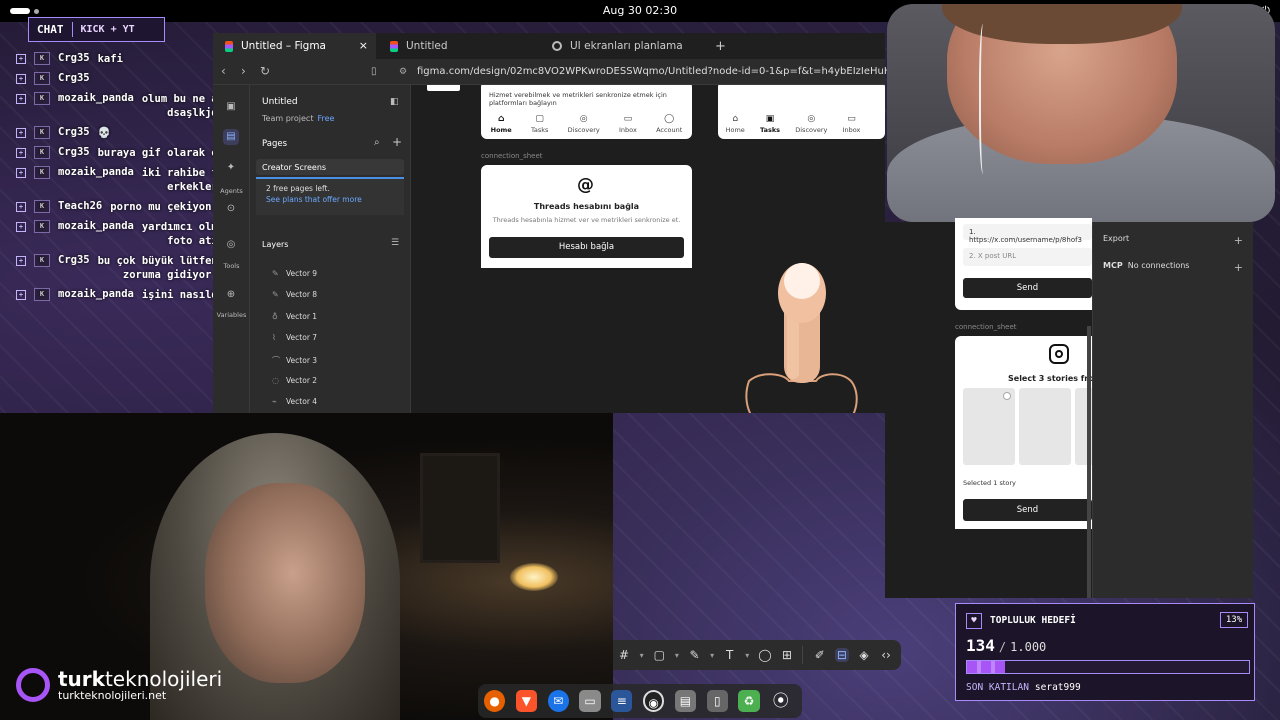  Describe the element at coordinates (1027, 234) in the screenshot. I see `x-url-input-1: 1. https://x.com/username/p/8hof3` at that location.